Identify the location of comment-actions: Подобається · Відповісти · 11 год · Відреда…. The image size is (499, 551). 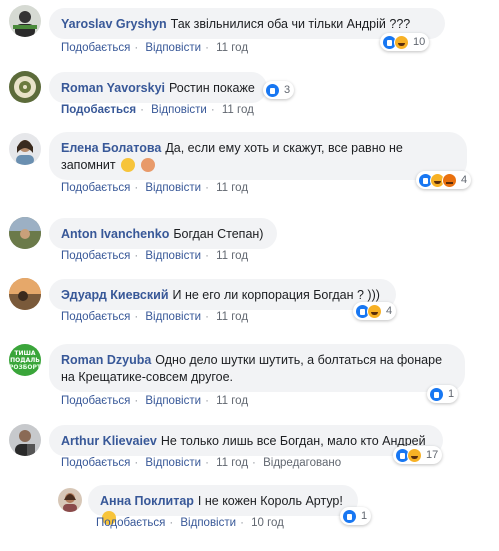
(201, 463).